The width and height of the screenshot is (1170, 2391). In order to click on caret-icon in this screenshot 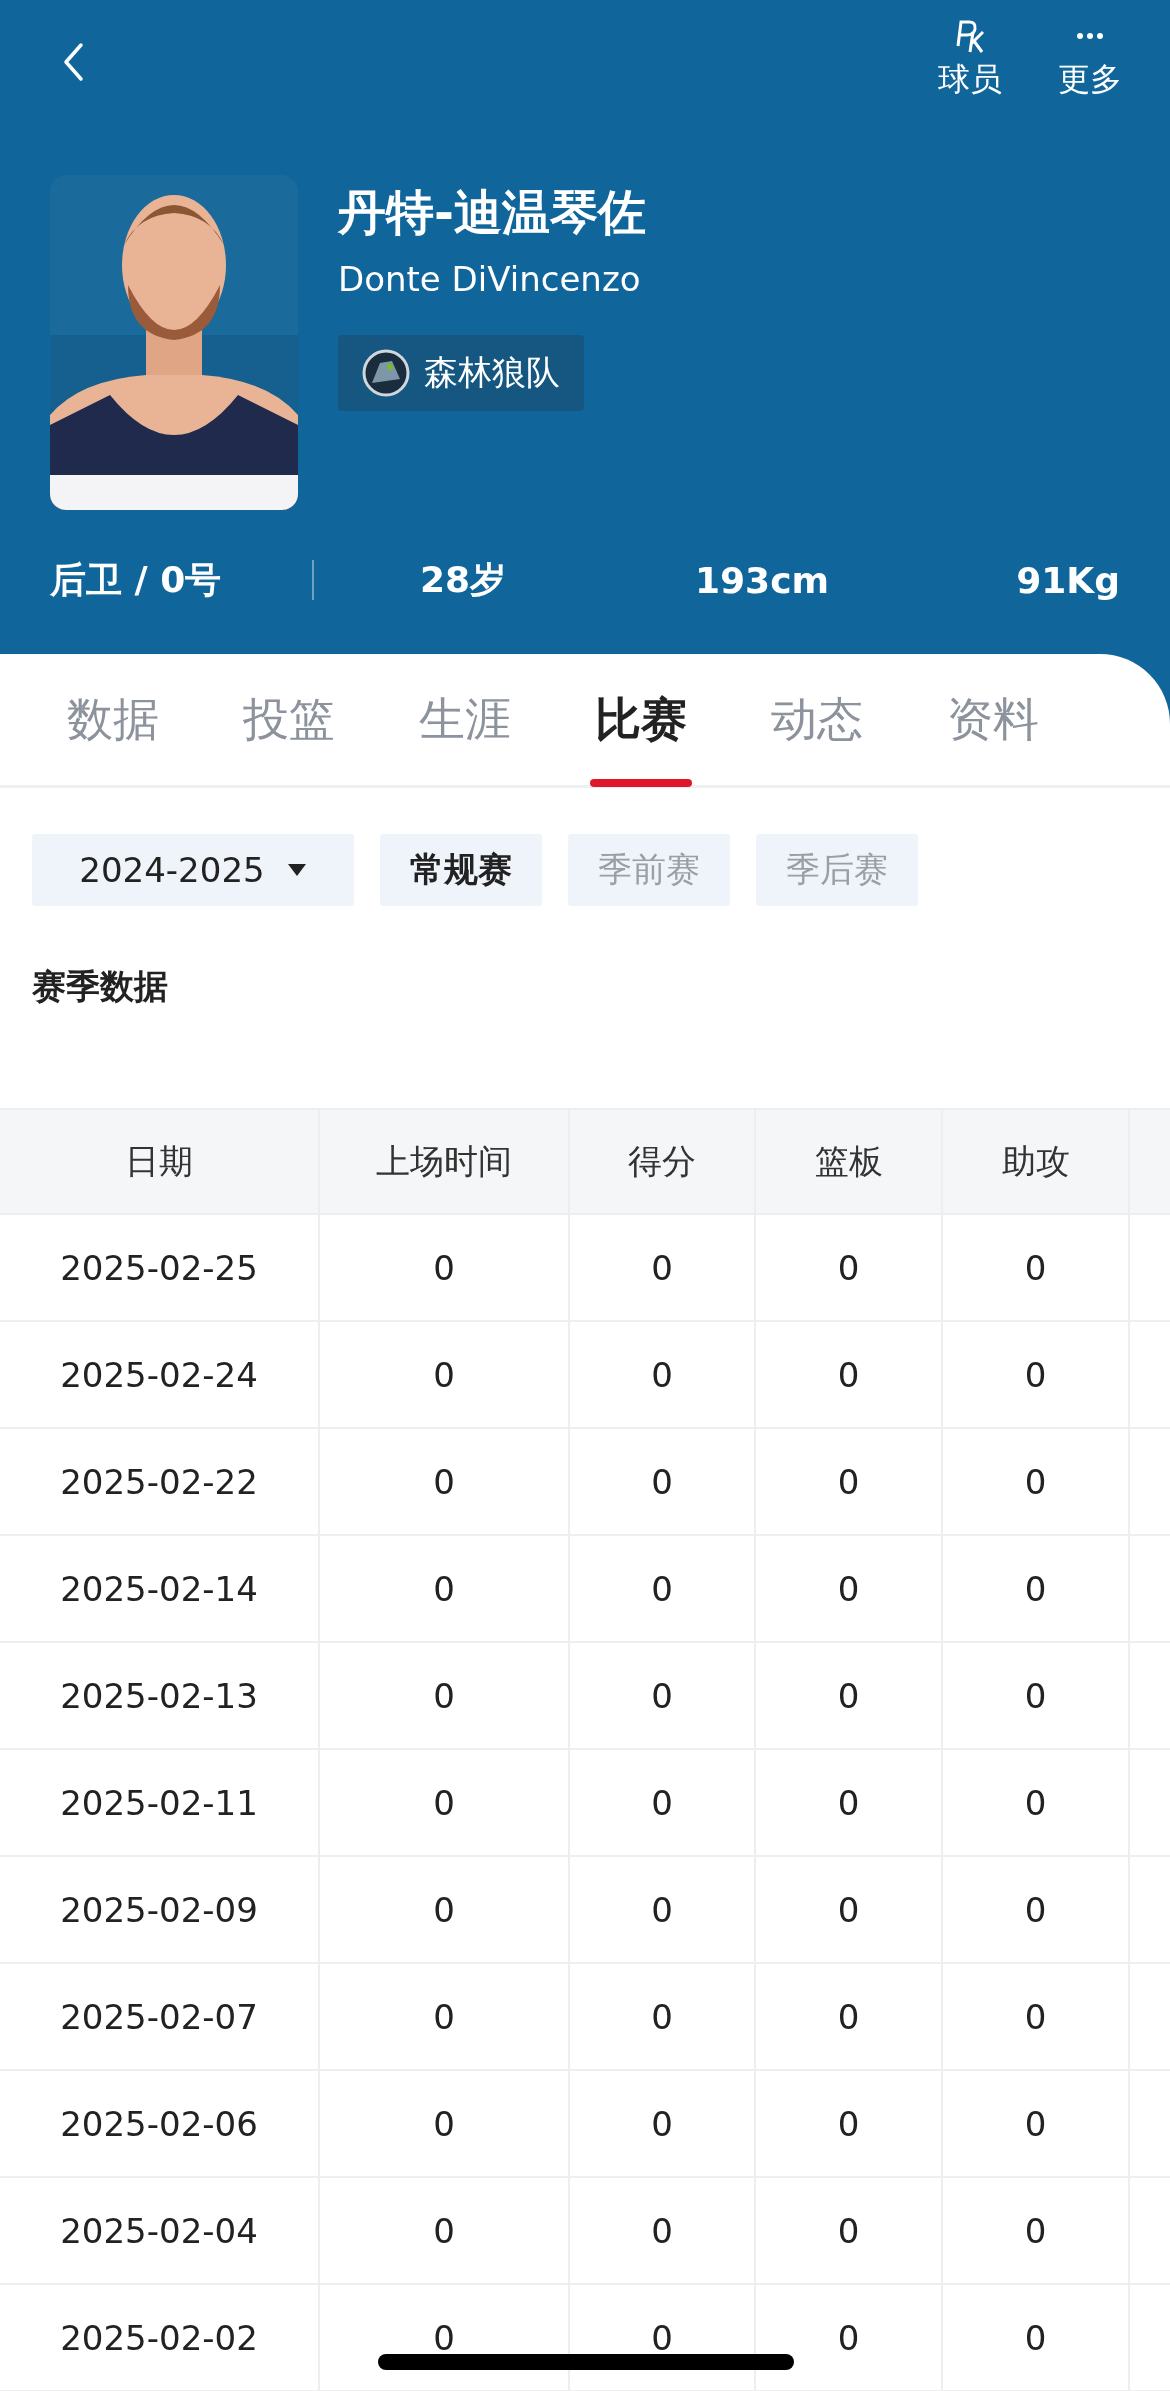, I will do `click(296, 870)`.